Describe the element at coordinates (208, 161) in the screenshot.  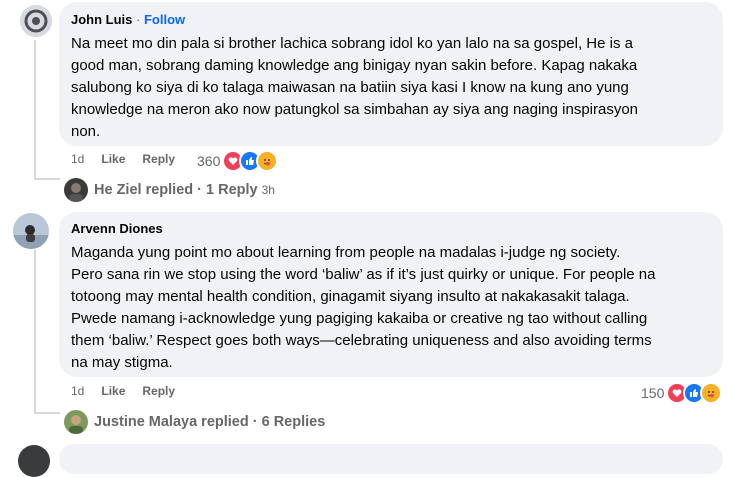
I see `reaction-count: 360` at that location.